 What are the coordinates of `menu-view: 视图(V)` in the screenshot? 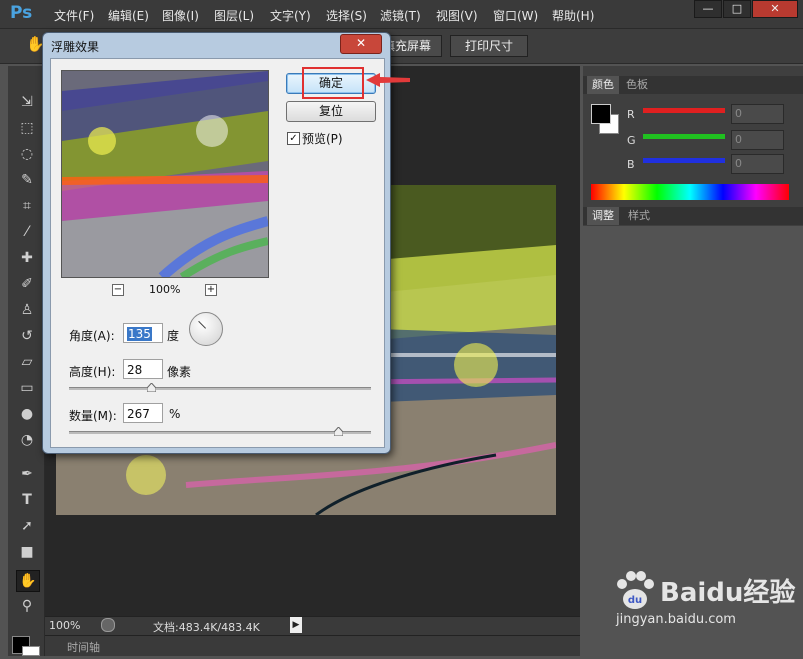 It's located at (457, 15).